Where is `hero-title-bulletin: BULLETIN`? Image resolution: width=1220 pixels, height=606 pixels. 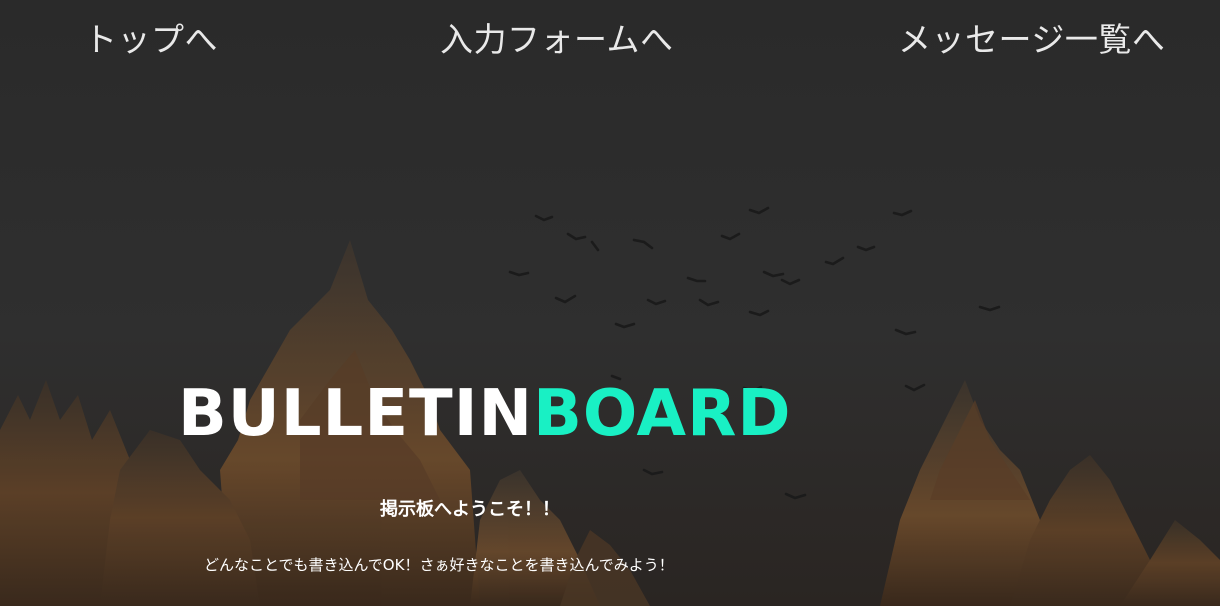 hero-title-bulletin: BULLETIN is located at coordinates (356, 414).